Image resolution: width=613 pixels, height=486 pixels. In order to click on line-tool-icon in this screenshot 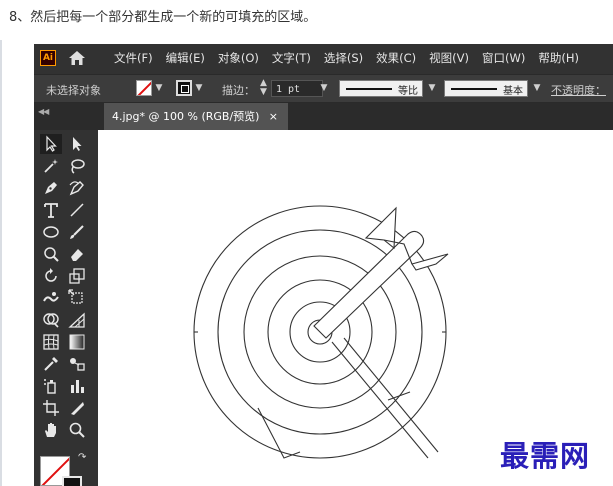, I will do `click(77, 210)`.